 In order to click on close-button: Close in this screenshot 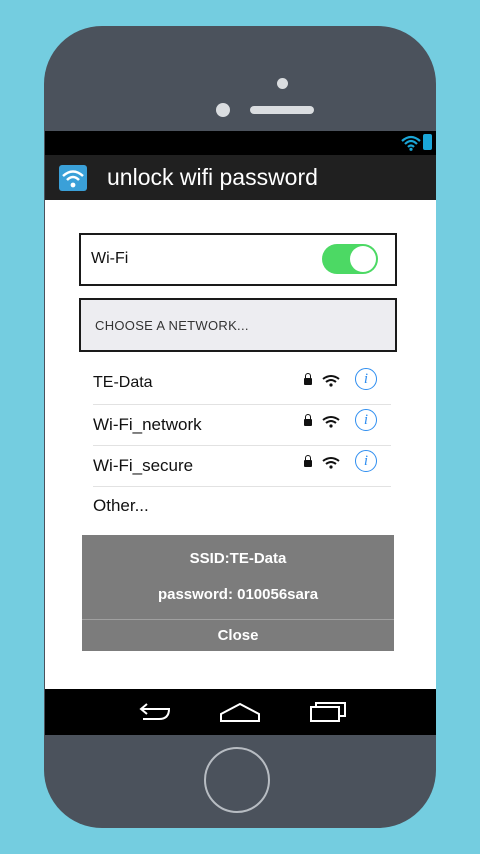, I will do `click(238, 635)`.